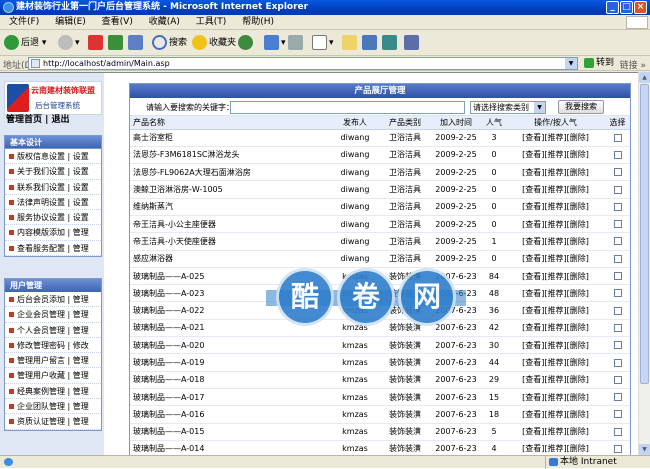 The image size is (650, 469). Describe the element at coordinates (258, 22) in the screenshot. I see `menu-help: 帮助(H)` at that location.